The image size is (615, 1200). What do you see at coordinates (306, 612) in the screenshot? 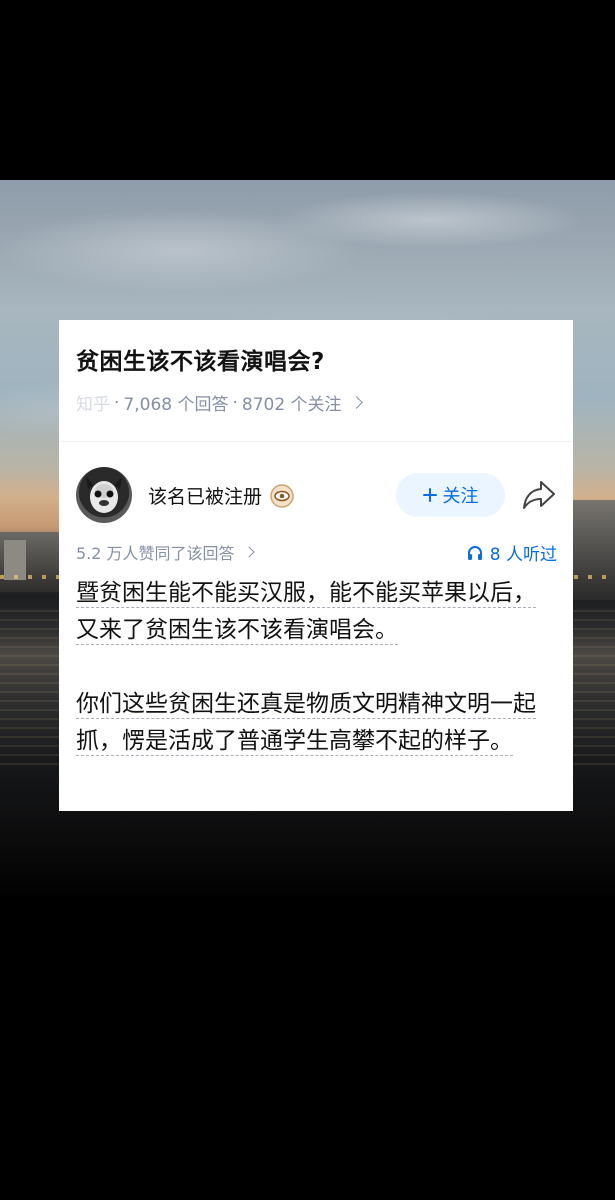
I see `answer-paragraph: 暨贫困生能不能买汉服，能不能买苹果以后，又来了贫困生该不该看演唱会。` at bounding box center [306, 612].